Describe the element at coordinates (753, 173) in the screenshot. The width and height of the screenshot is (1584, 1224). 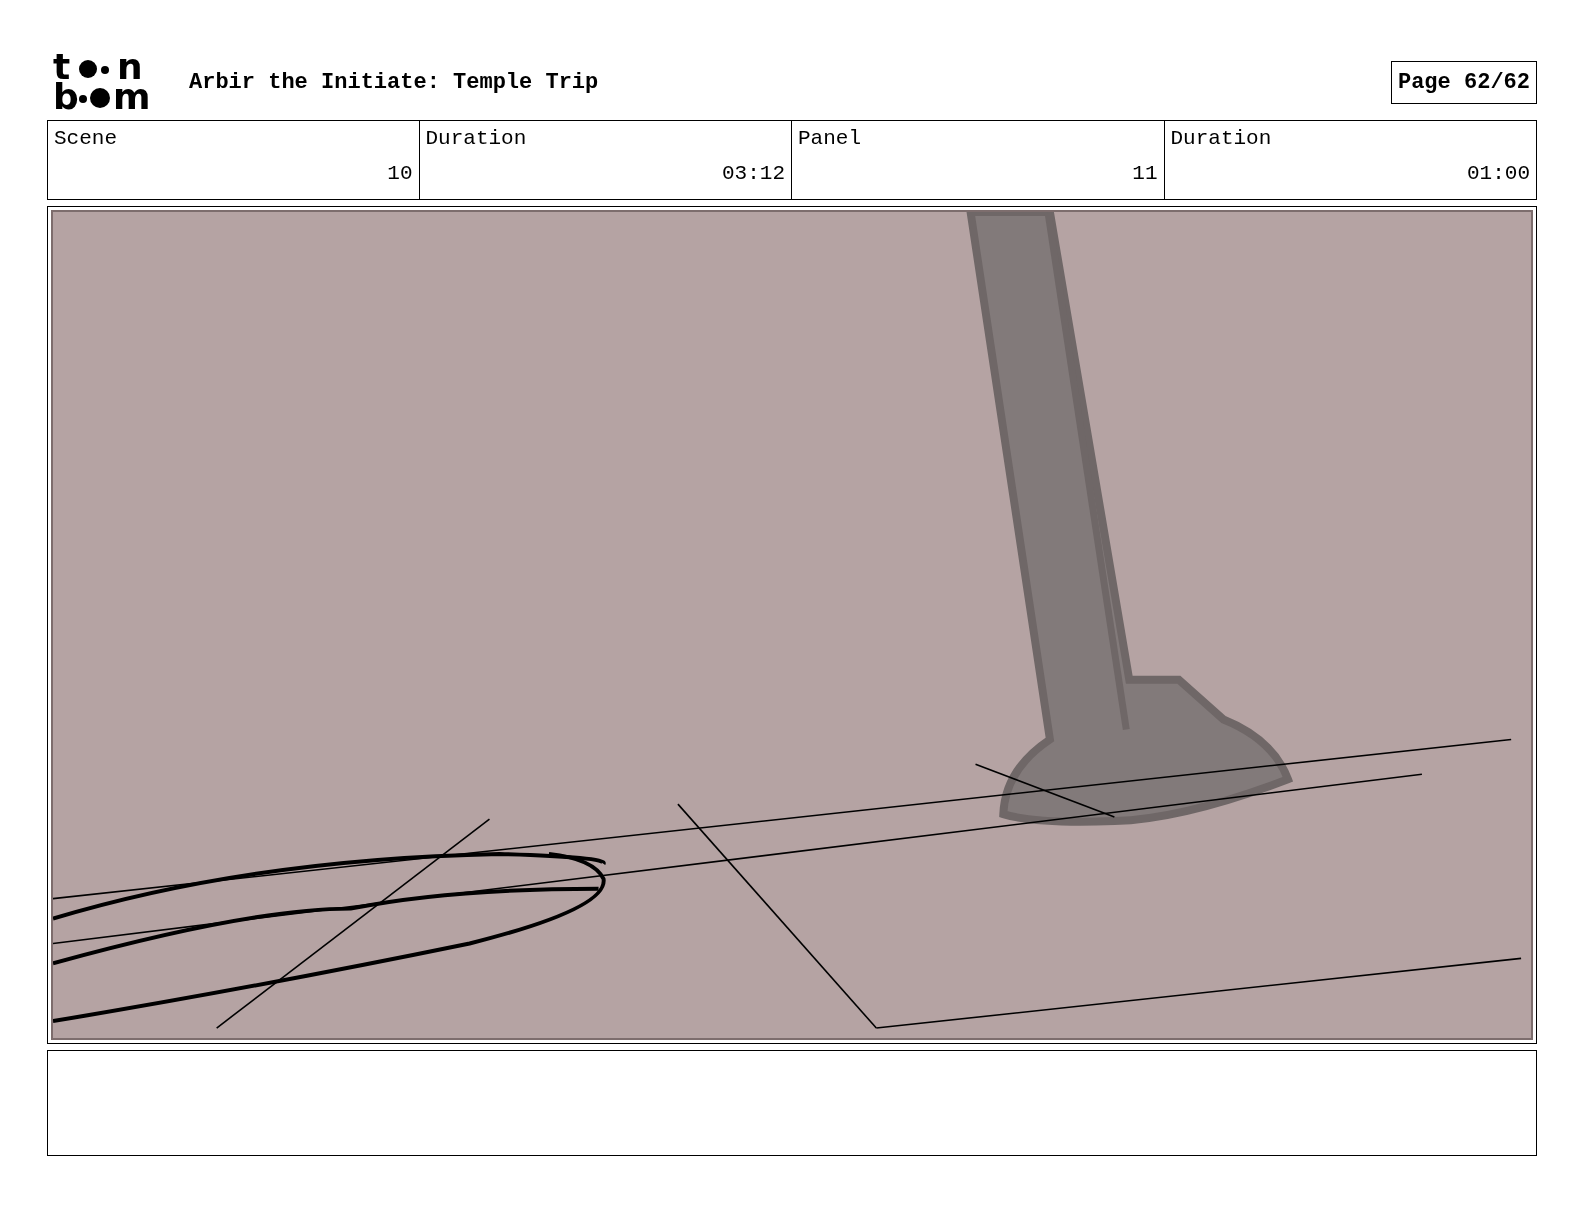
I see `cell-value: 03:12` at that location.